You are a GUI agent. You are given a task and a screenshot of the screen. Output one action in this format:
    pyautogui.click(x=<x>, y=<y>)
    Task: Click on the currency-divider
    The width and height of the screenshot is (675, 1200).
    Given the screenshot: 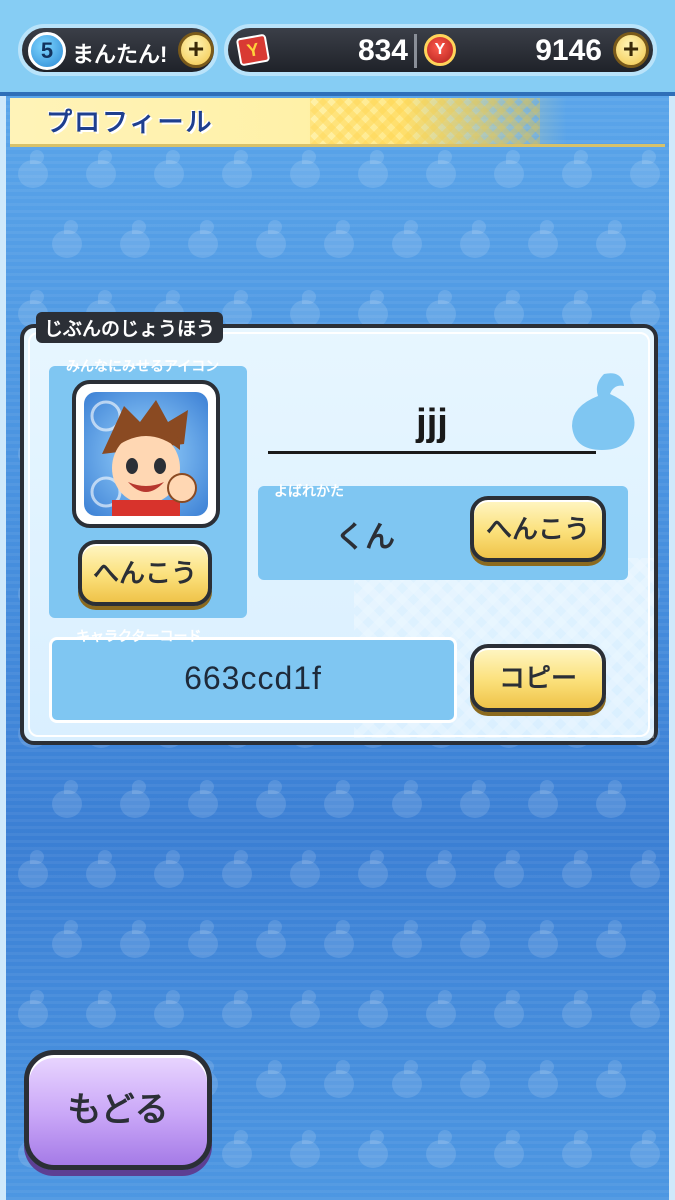 What is the action you would take?
    pyautogui.click(x=415, y=51)
    